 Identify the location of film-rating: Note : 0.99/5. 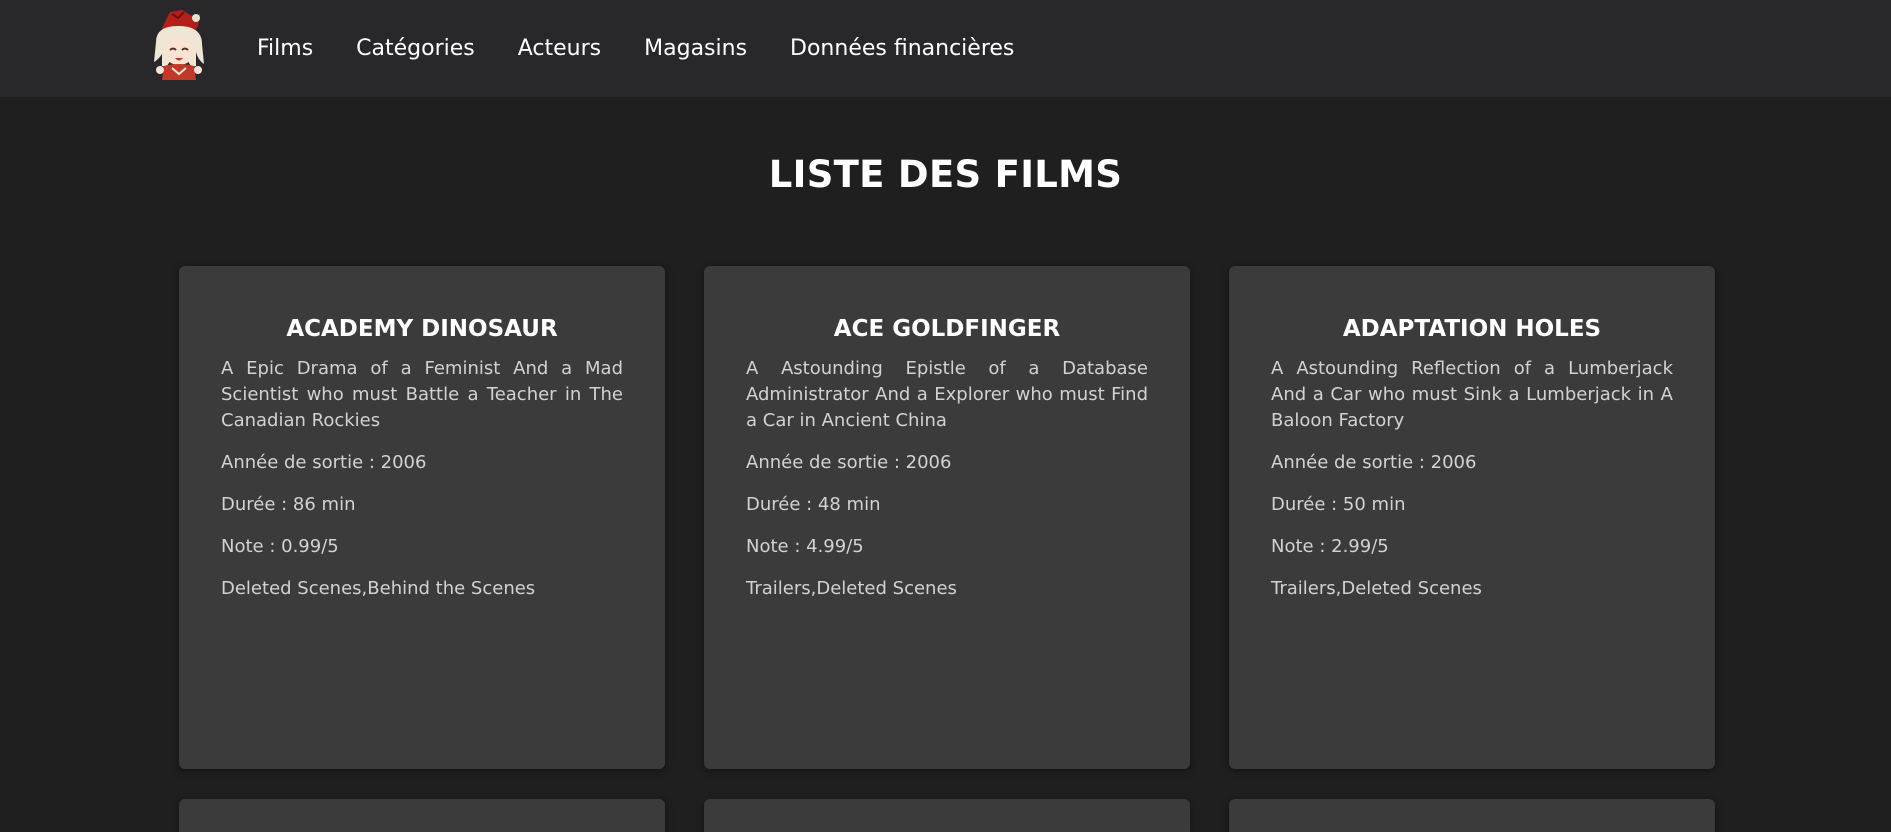
(280, 546).